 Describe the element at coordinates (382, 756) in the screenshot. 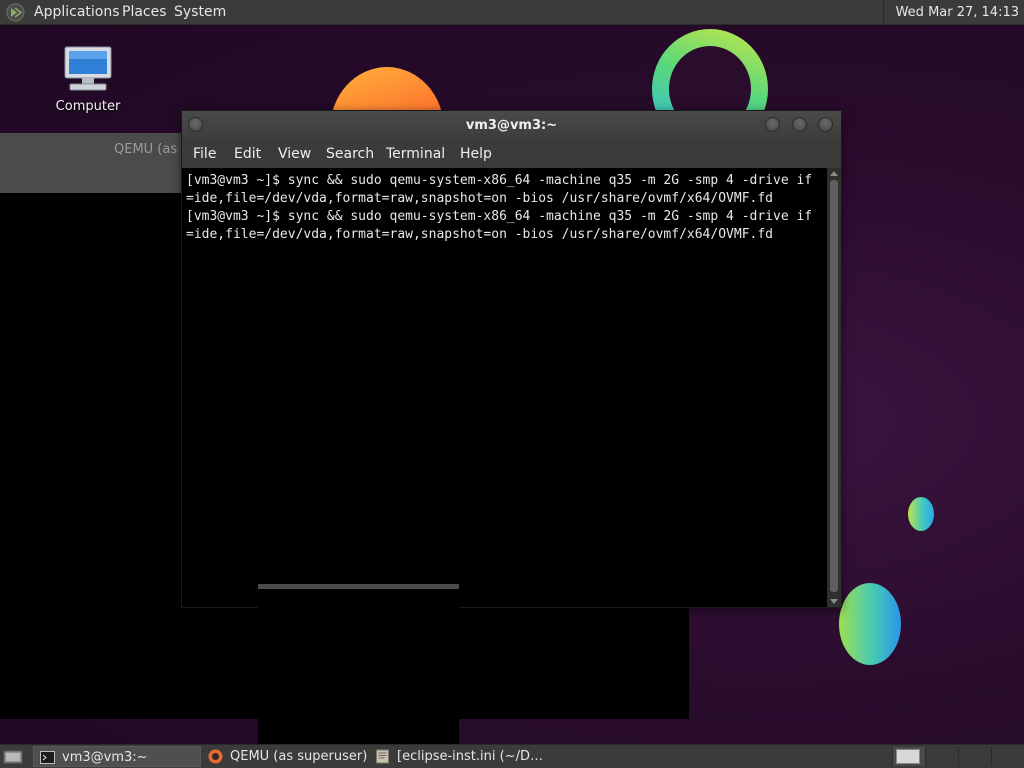

I see `text-editor-icon` at that location.